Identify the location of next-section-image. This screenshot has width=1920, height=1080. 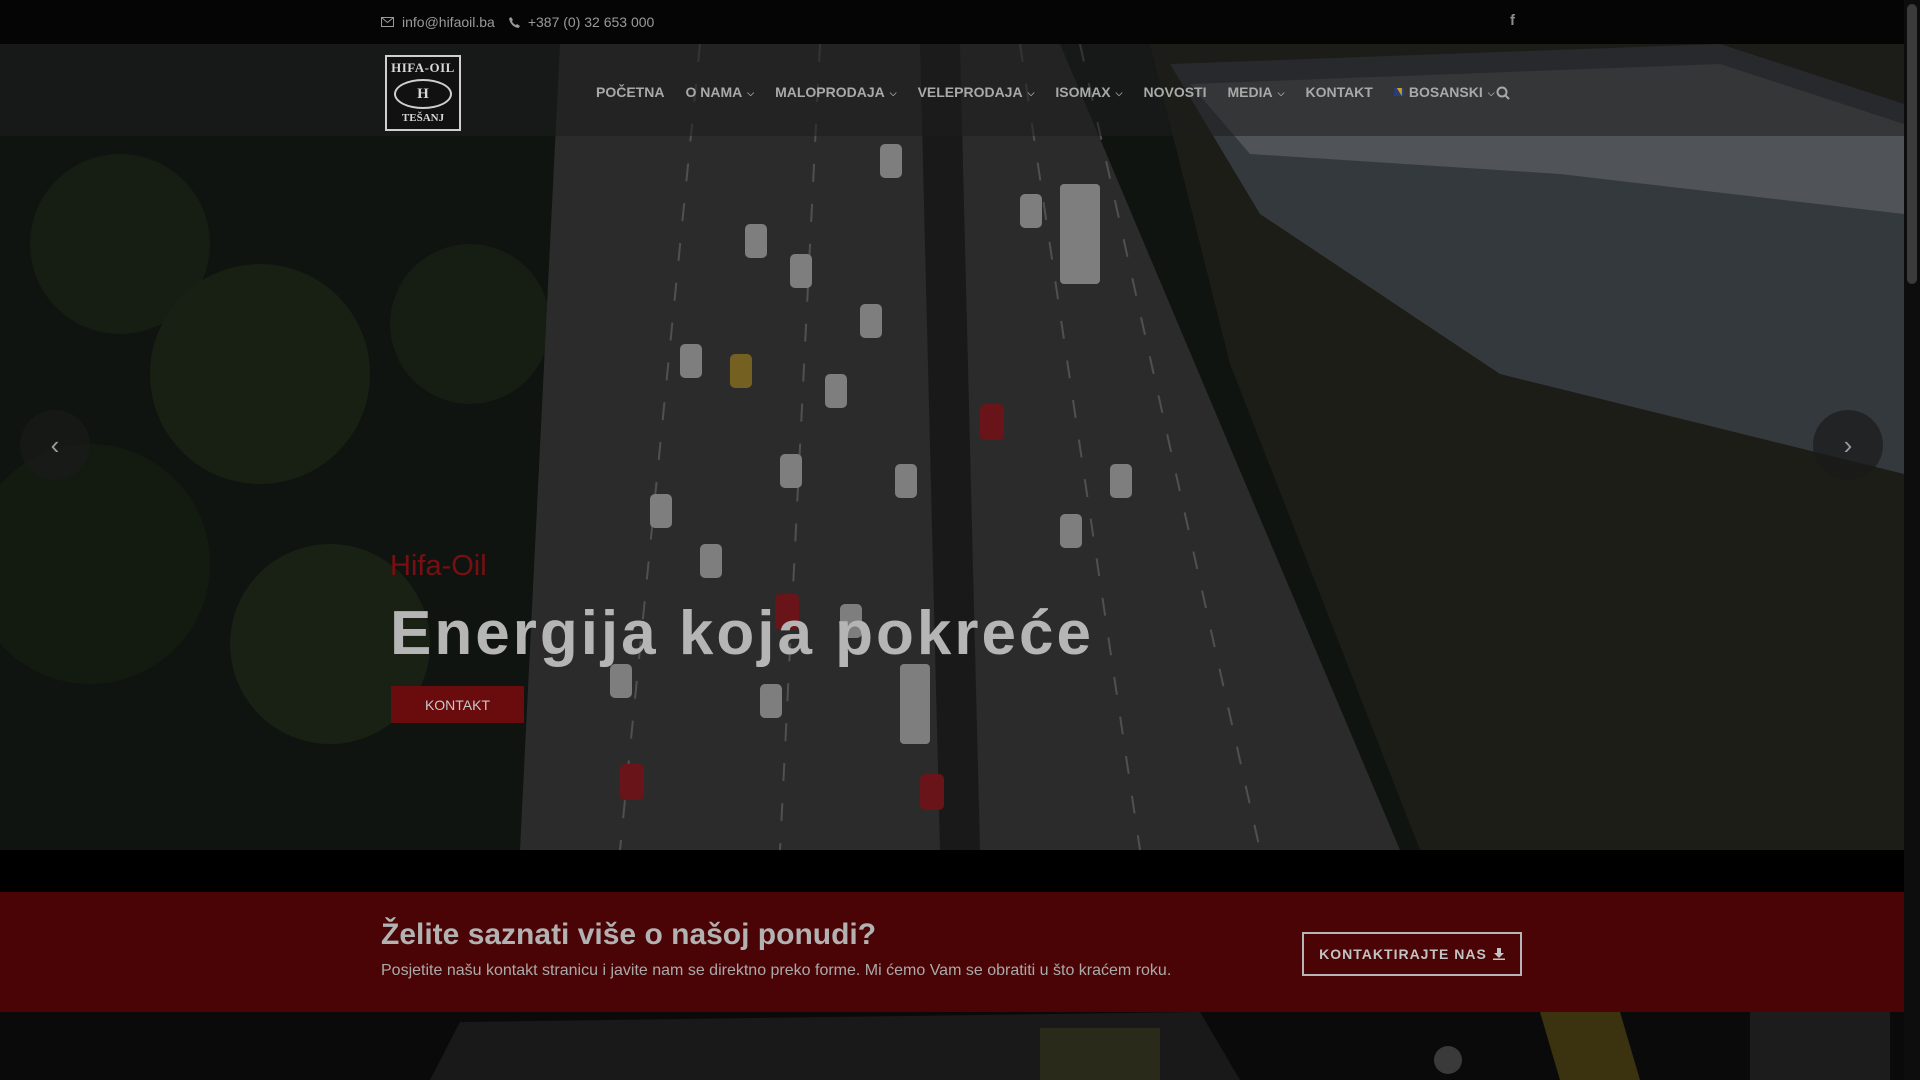
(952, 1046).